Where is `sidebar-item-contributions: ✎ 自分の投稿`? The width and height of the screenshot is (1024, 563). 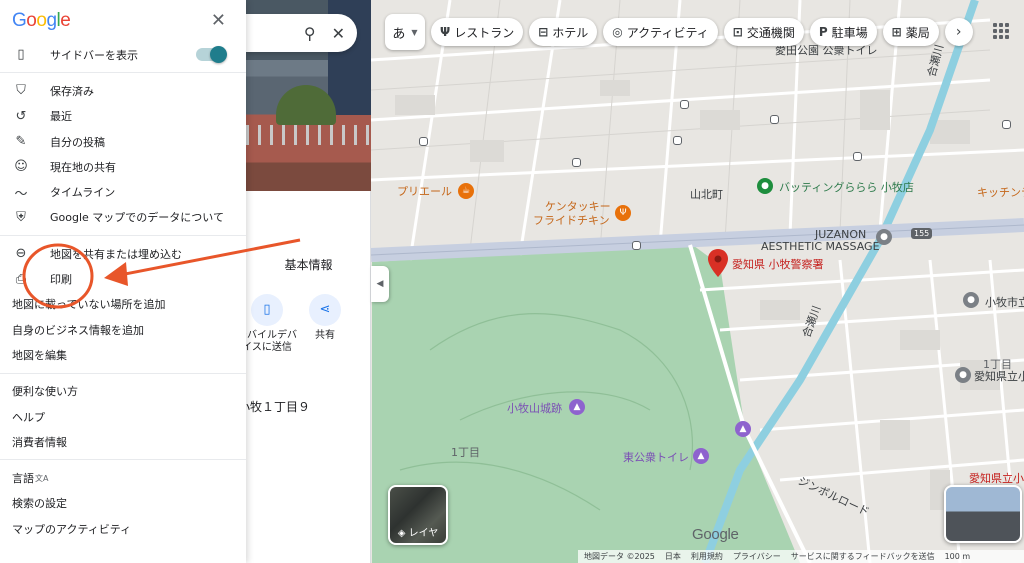
sidebar-item-contributions: ✎ 自分の投稿 is located at coordinates (123, 141).